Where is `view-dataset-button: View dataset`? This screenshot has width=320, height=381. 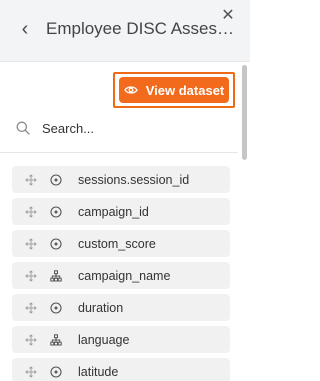 view-dataset-button: View dataset is located at coordinates (174, 90).